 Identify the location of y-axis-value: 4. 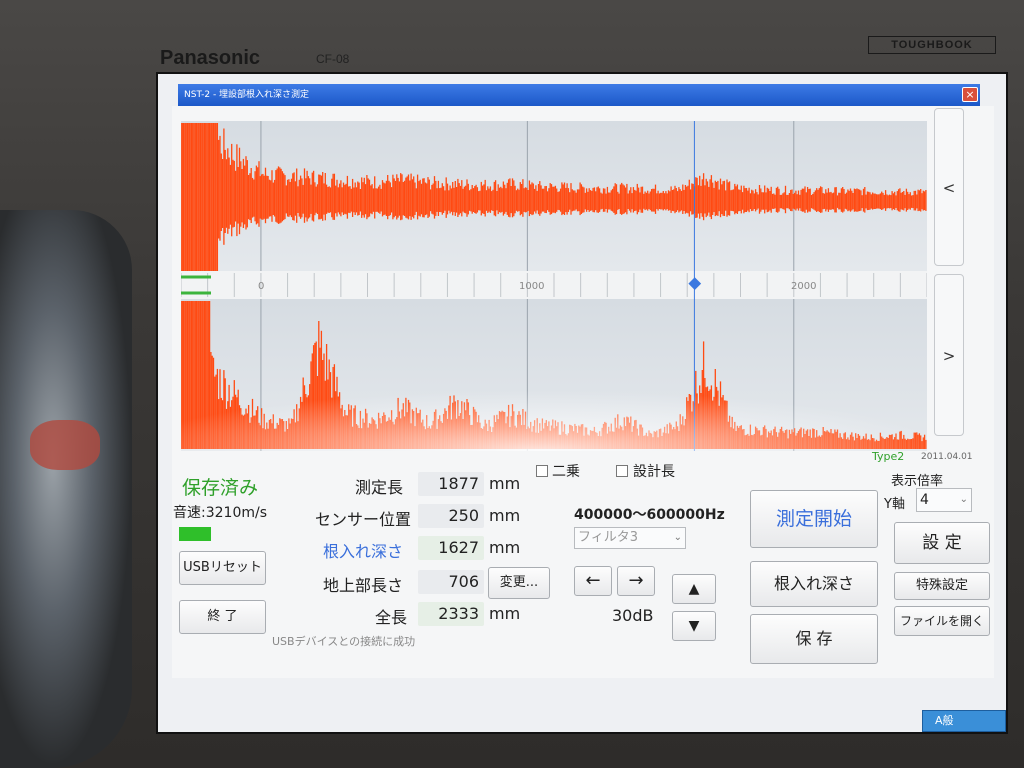
(924, 500).